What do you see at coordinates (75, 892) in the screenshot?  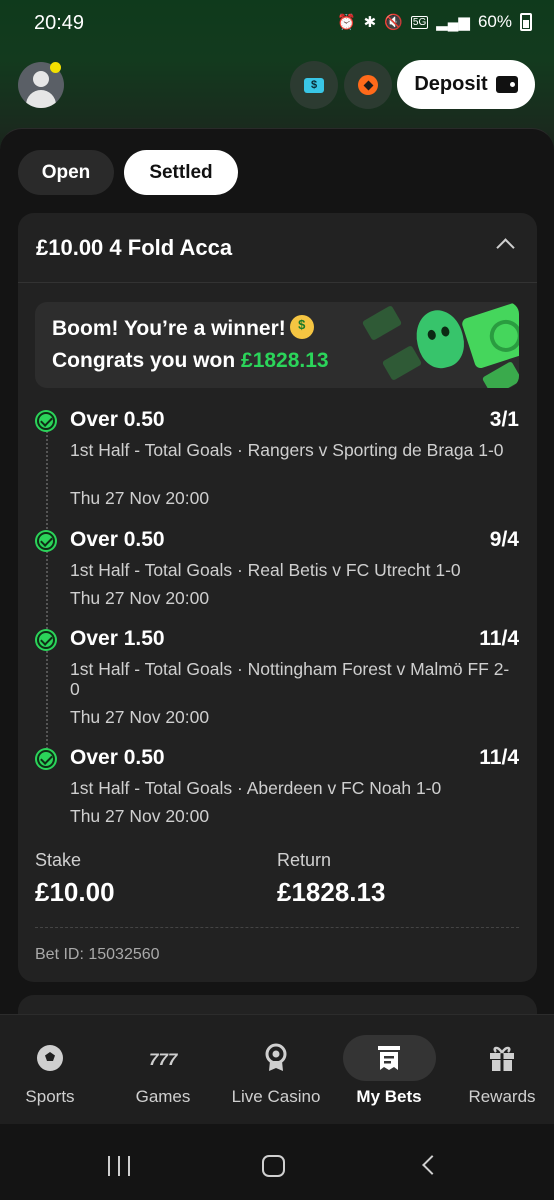 I see `stake-value: £10.00` at bounding box center [75, 892].